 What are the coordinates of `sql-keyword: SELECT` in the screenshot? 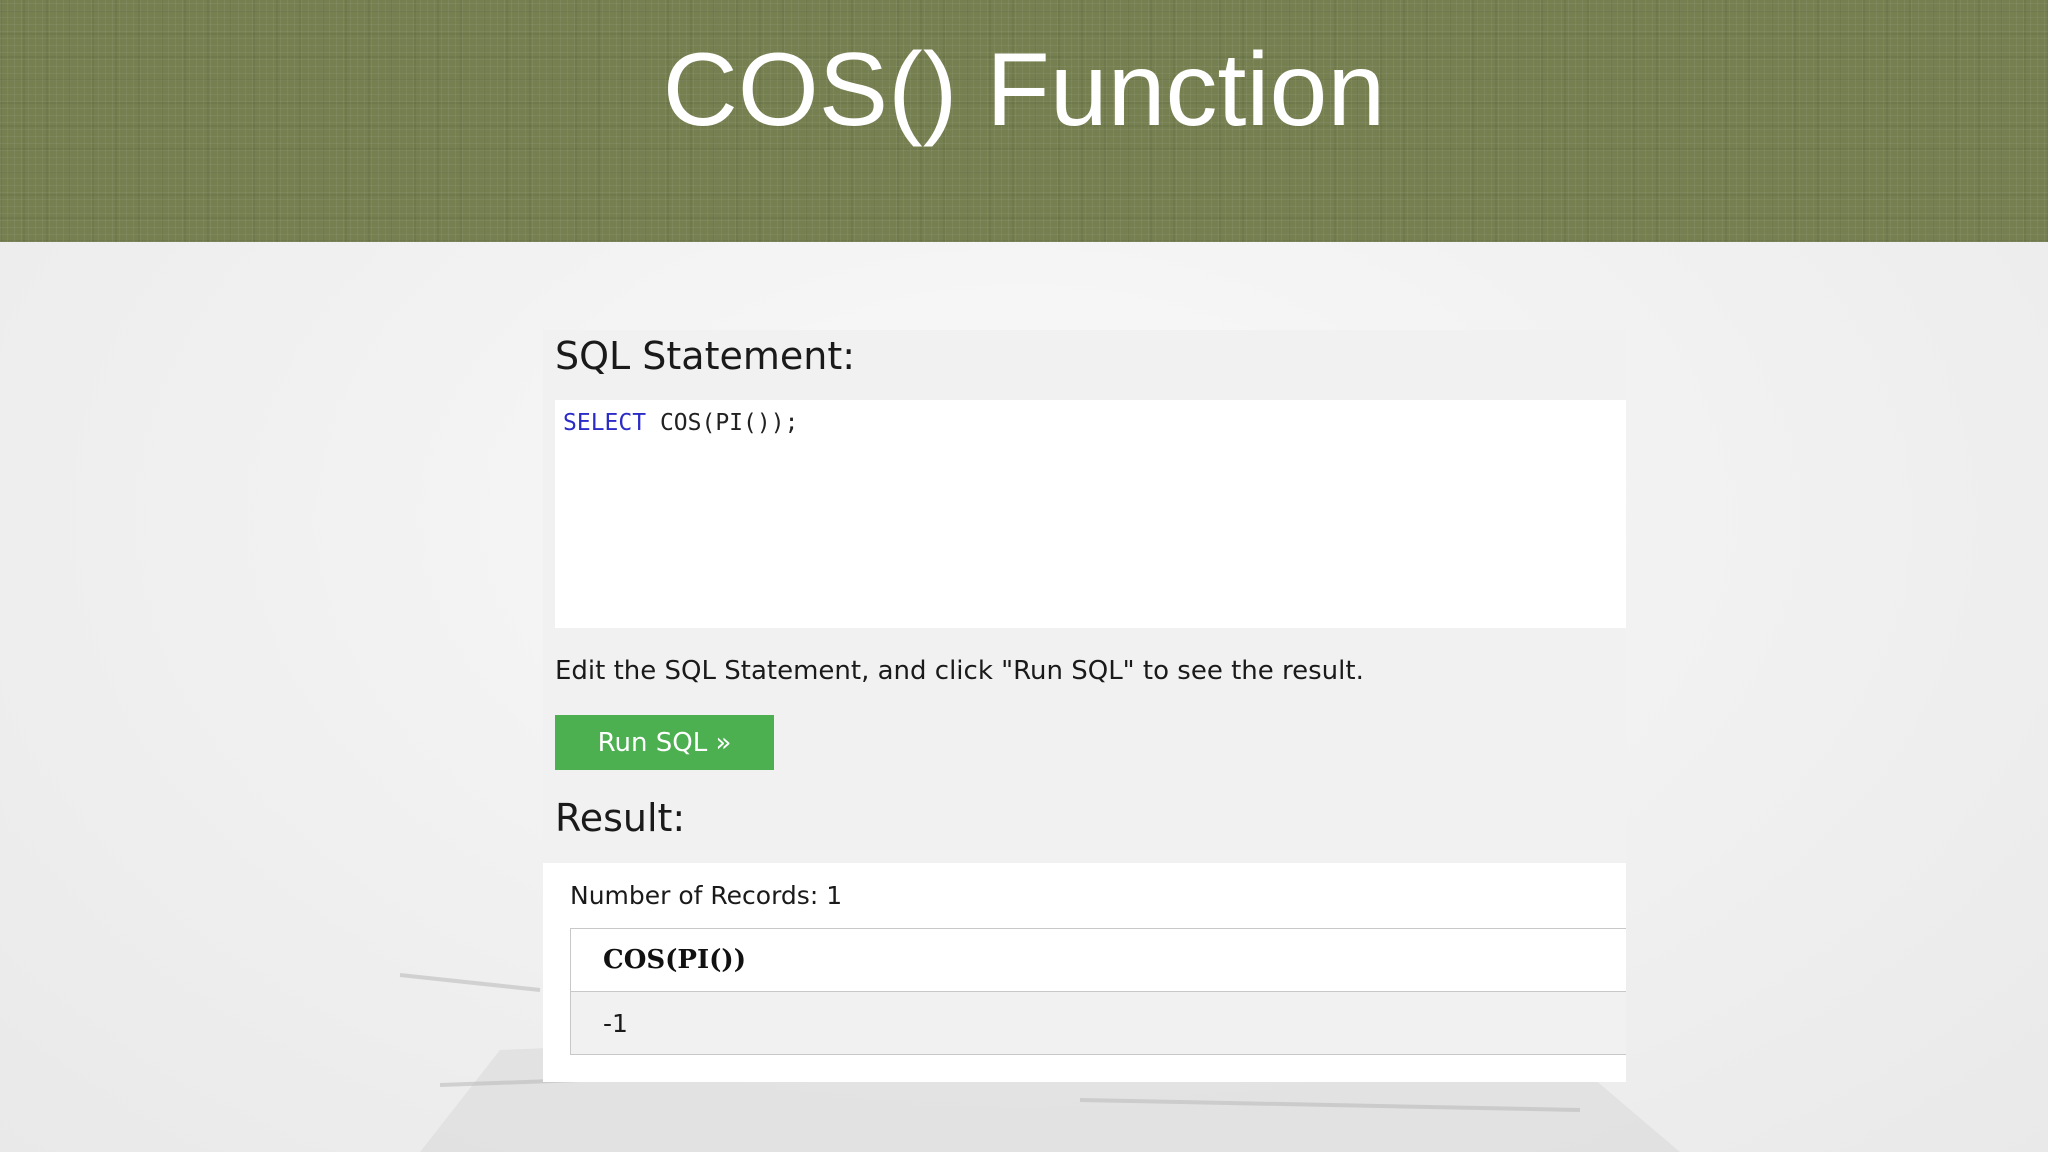 It's located at (605, 423).